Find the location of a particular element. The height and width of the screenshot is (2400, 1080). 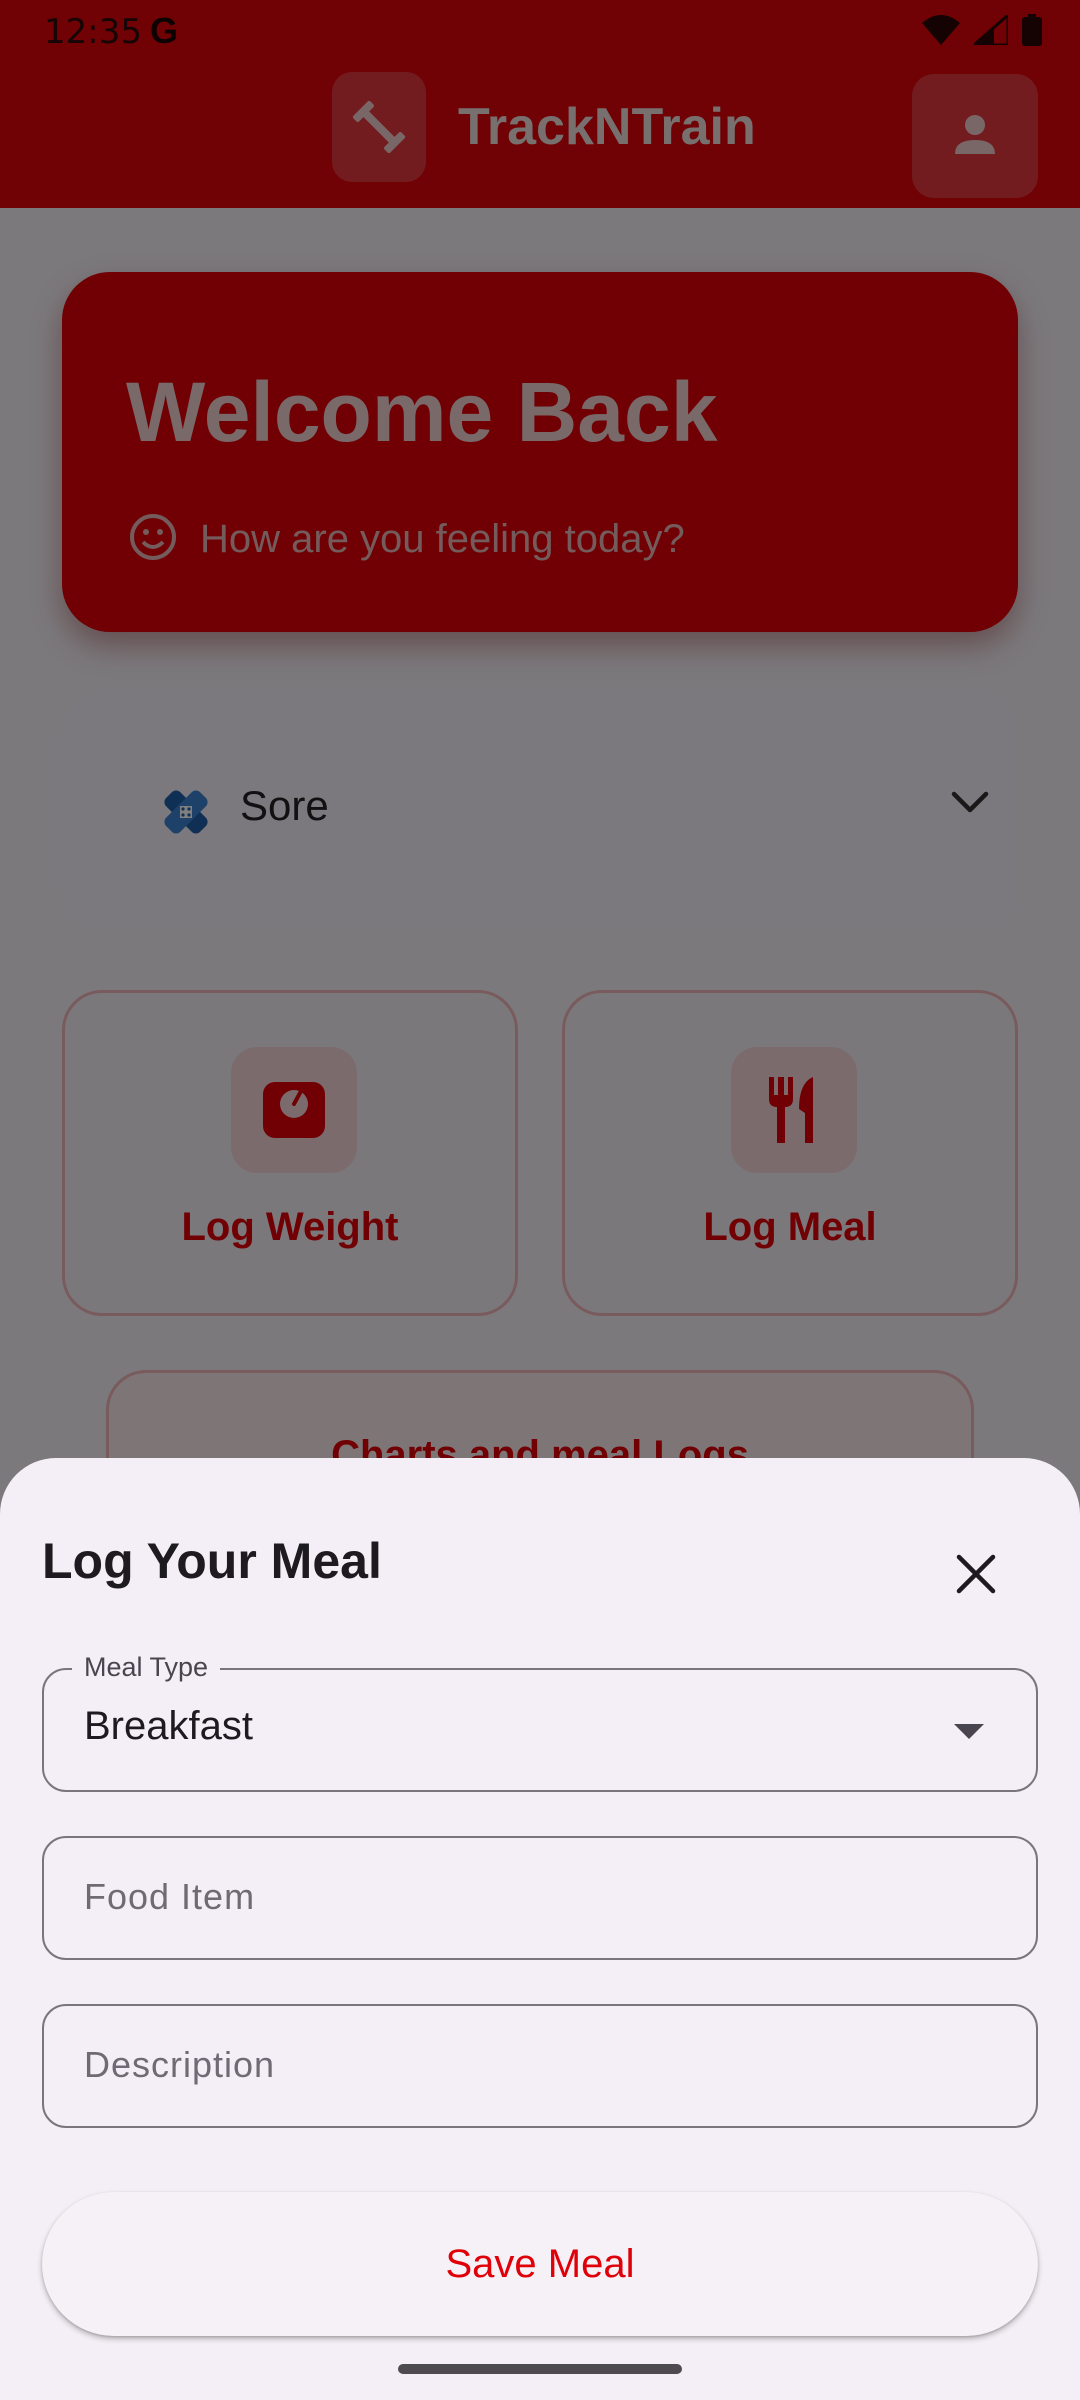

sheet-title: Log Your Meal is located at coordinates (212, 1561).